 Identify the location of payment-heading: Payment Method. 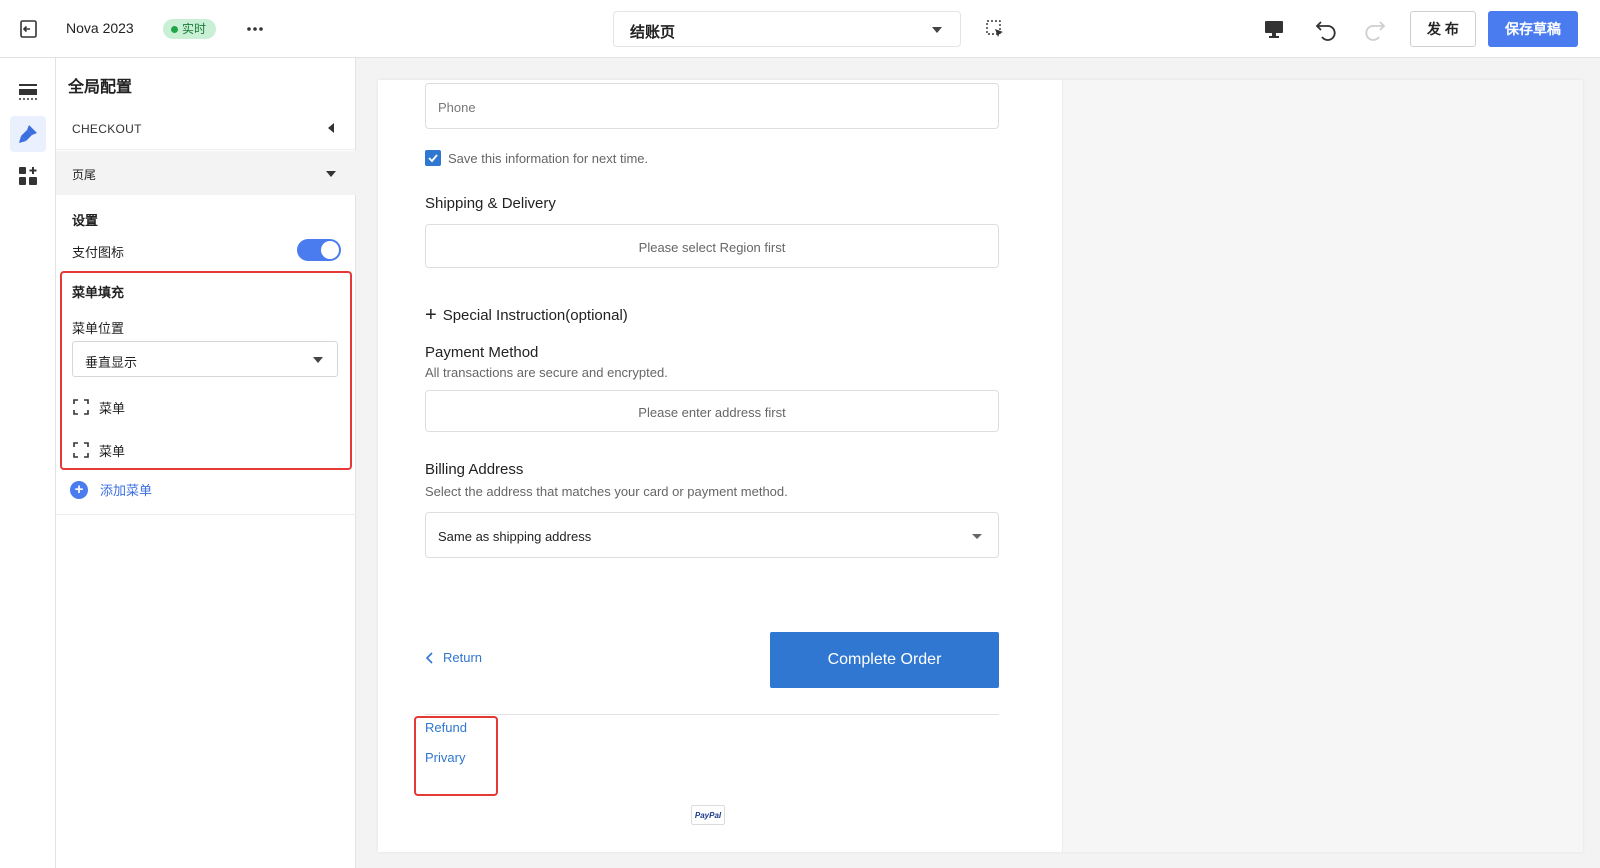
(482, 352).